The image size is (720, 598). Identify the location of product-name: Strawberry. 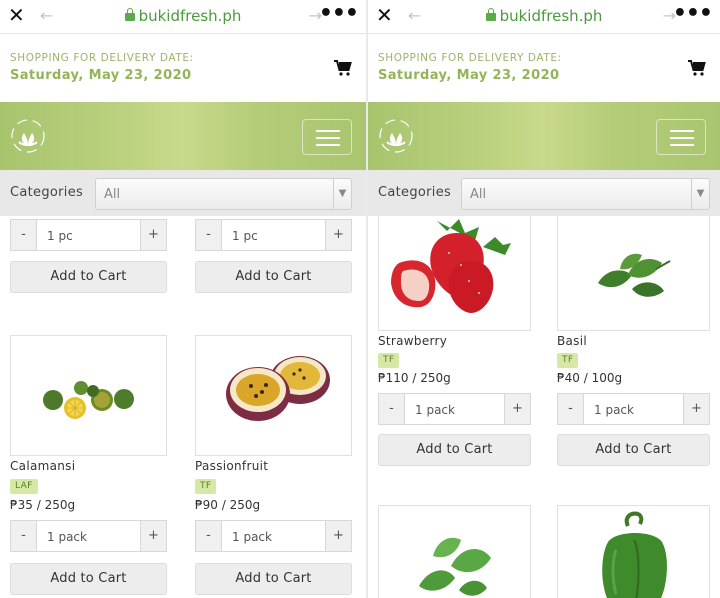
(412, 341).